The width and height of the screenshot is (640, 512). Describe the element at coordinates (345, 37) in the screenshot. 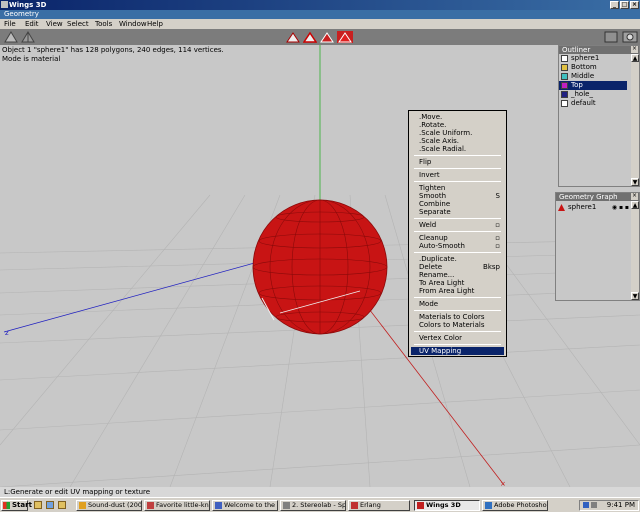

I see `body-mode-icon` at that location.